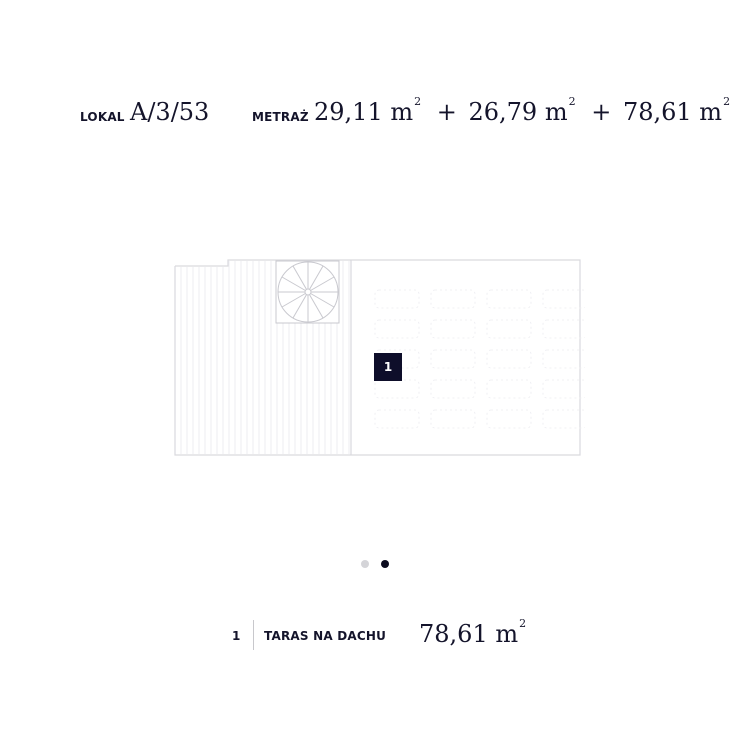  What do you see at coordinates (236, 636) in the screenshot?
I see `legend-room-number: 1` at bounding box center [236, 636].